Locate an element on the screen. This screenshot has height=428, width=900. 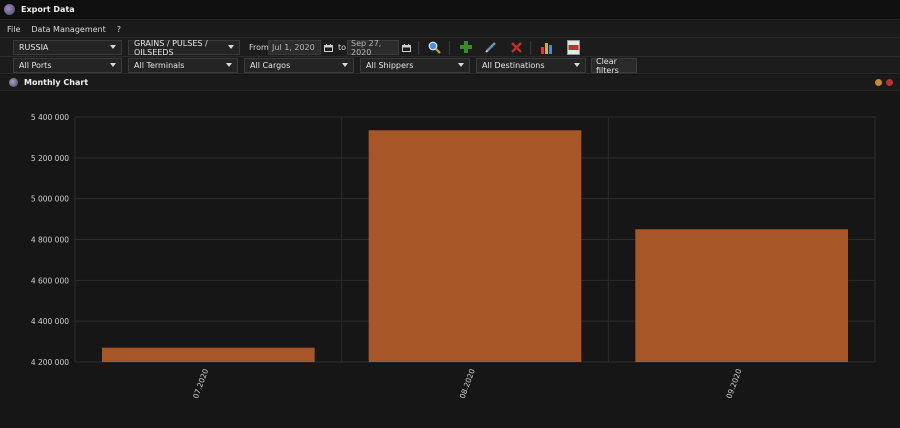
from-date-value: Jul 1, 2020 is located at coordinates (293, 47).